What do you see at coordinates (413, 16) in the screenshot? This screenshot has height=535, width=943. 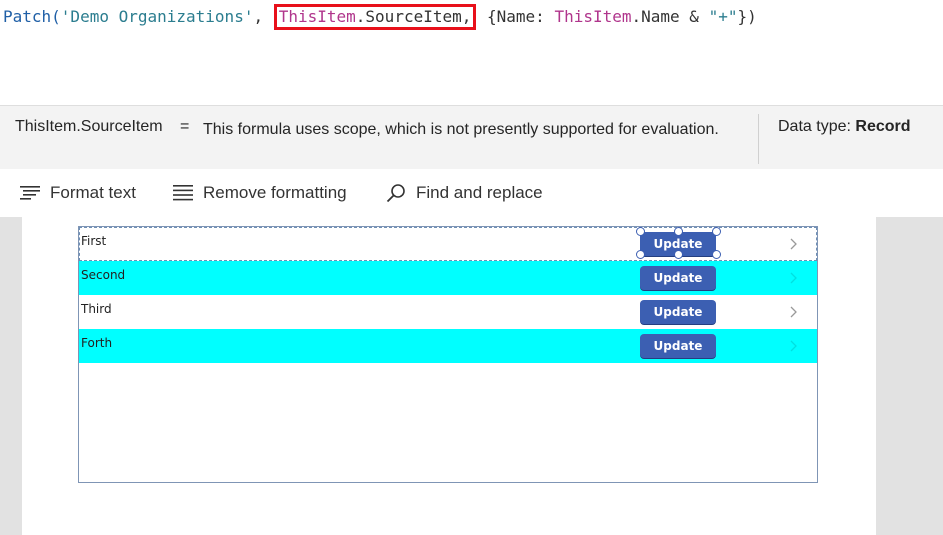 I see `formula-sourceitem: .SourceItem,` at bounding box center [413, 16].